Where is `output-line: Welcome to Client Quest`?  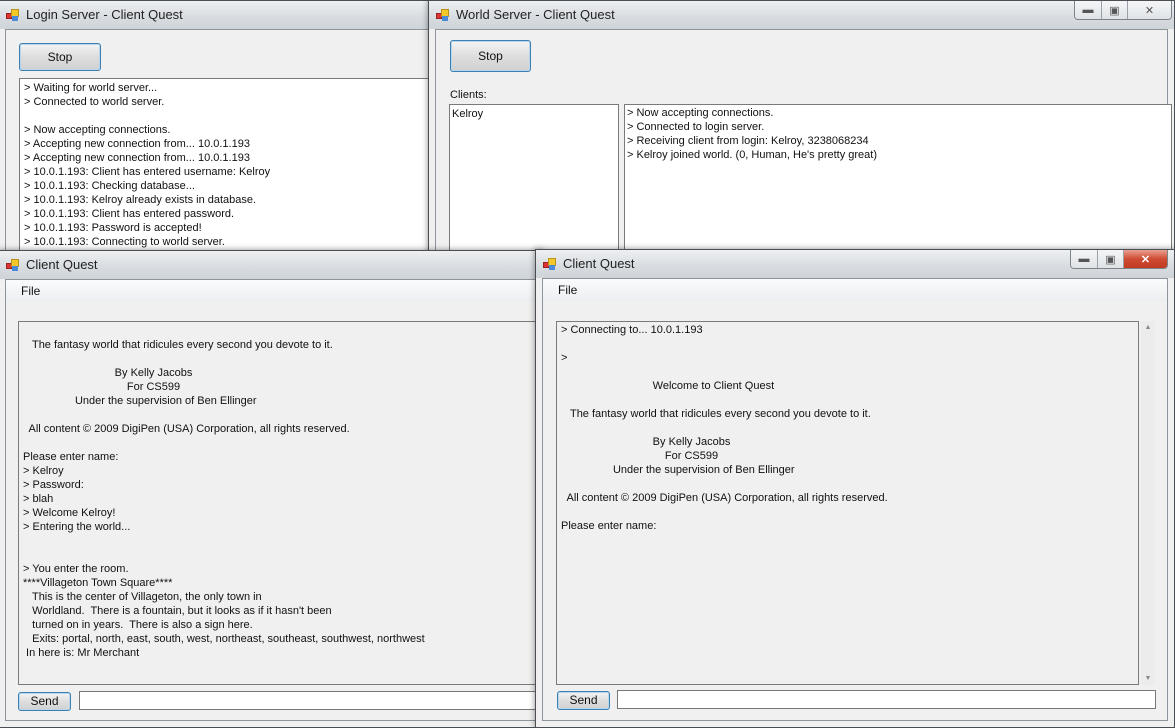 output-line: Welcome to Client Quest is located at coordinates (668, 386).